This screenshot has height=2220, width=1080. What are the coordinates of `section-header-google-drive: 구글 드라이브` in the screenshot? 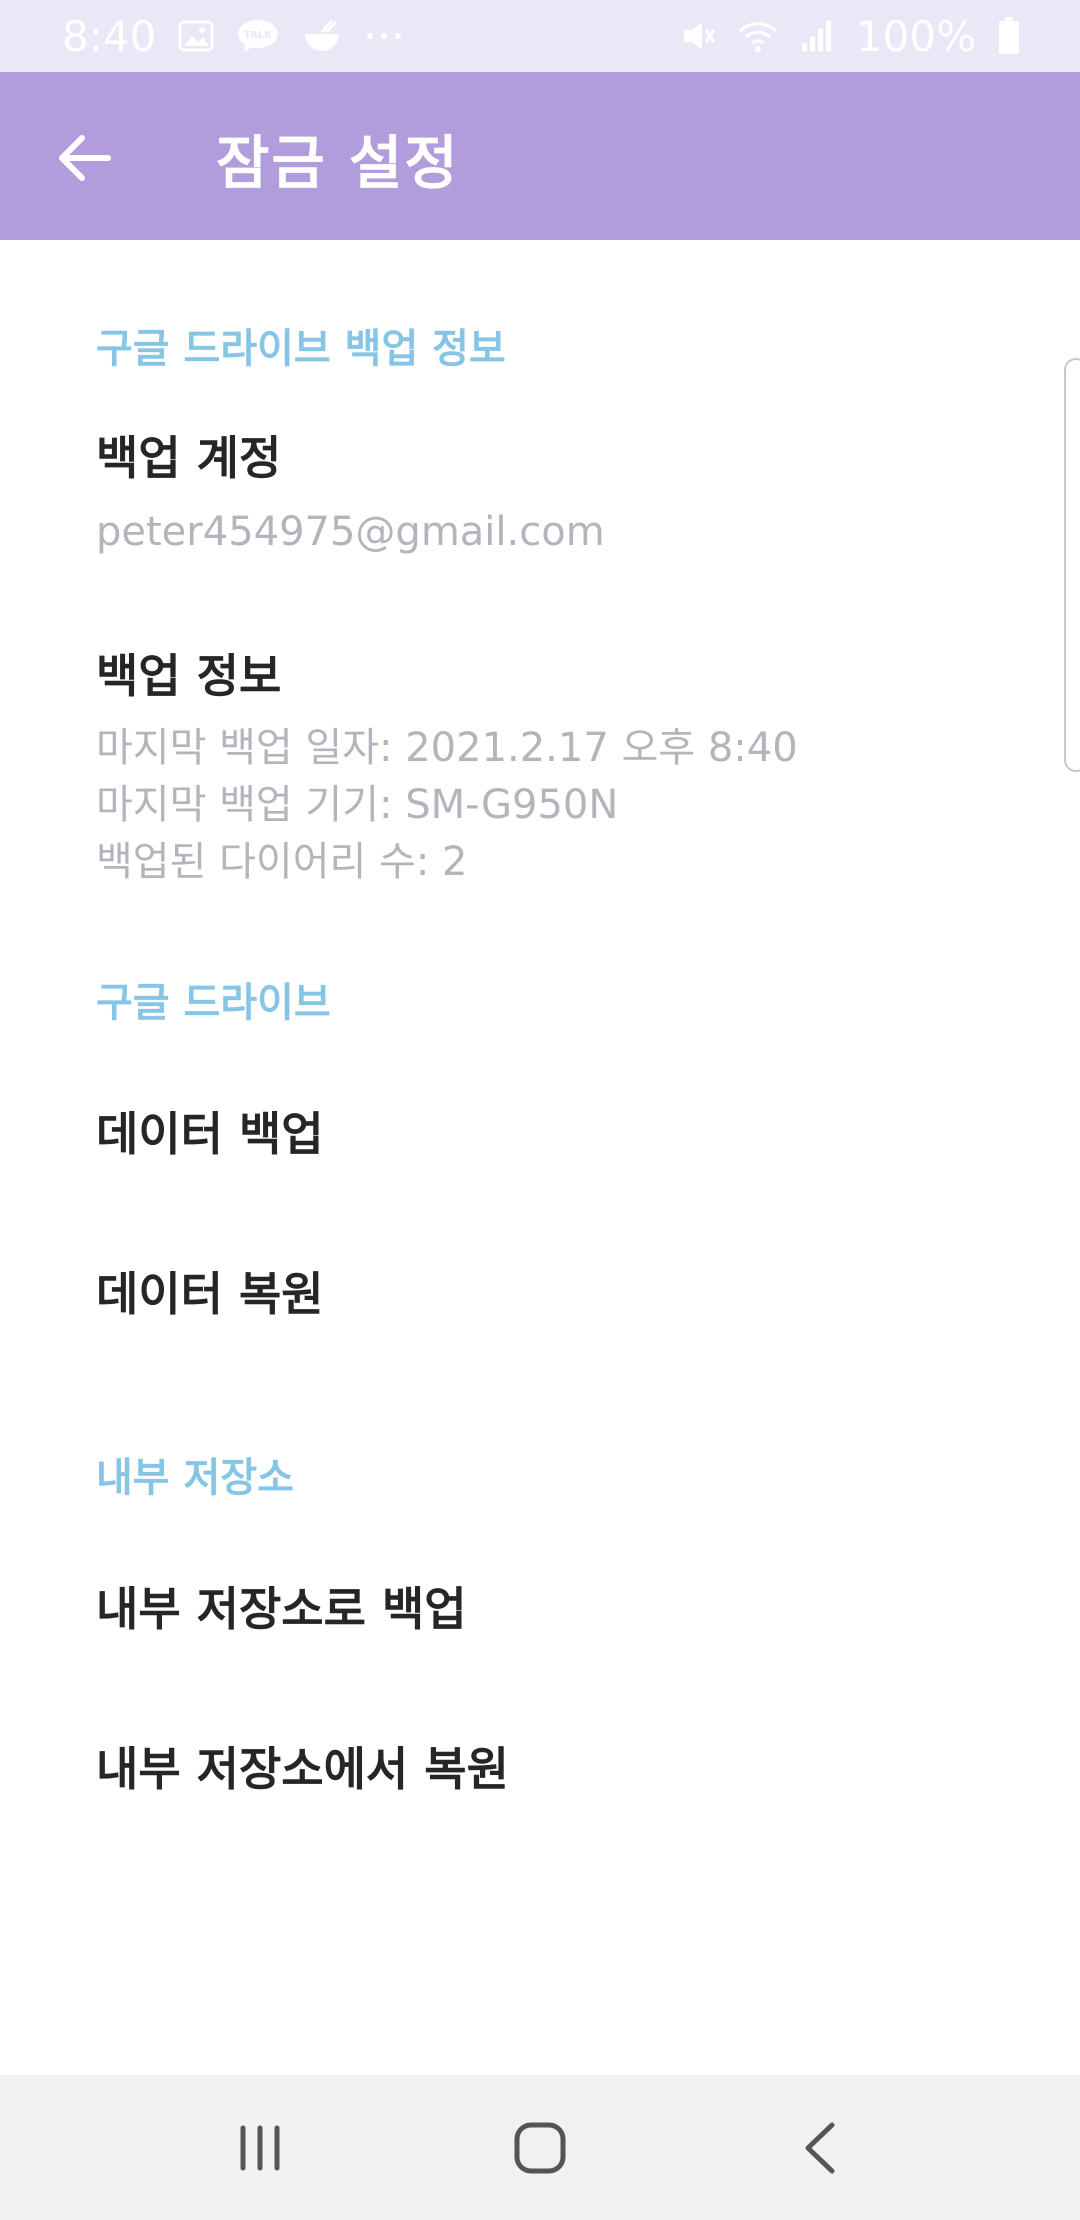 It's located at (213, 1003).